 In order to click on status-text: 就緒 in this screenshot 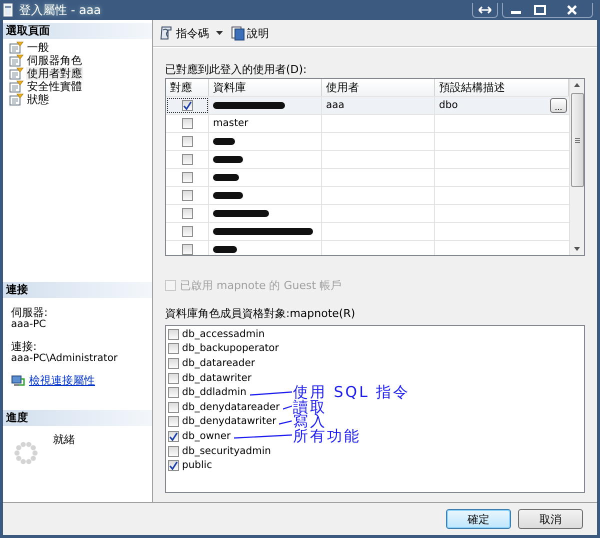, I will do `click(64, 440)`.